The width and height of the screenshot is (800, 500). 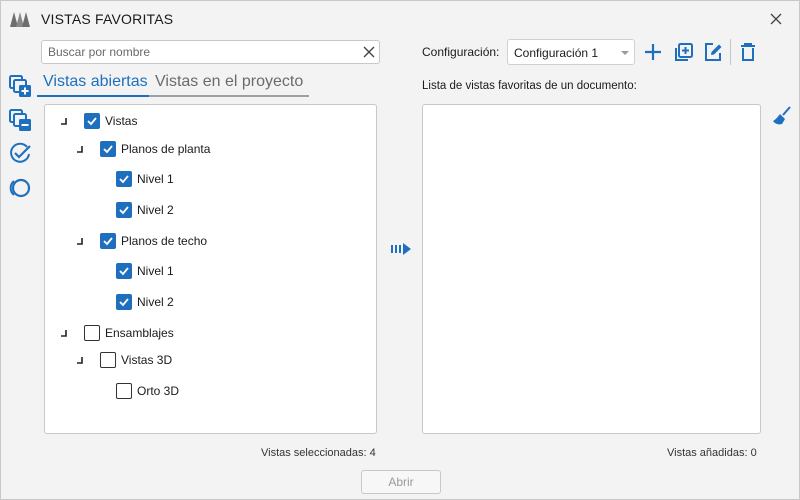 I want to click on tree-node-label: Vistas, so click(x=121, y=121).